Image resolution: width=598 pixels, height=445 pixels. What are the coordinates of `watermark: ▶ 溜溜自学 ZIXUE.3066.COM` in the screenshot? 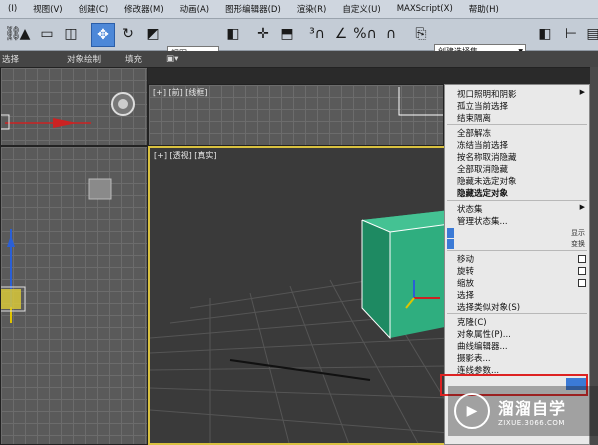 It's located at (523, 411).